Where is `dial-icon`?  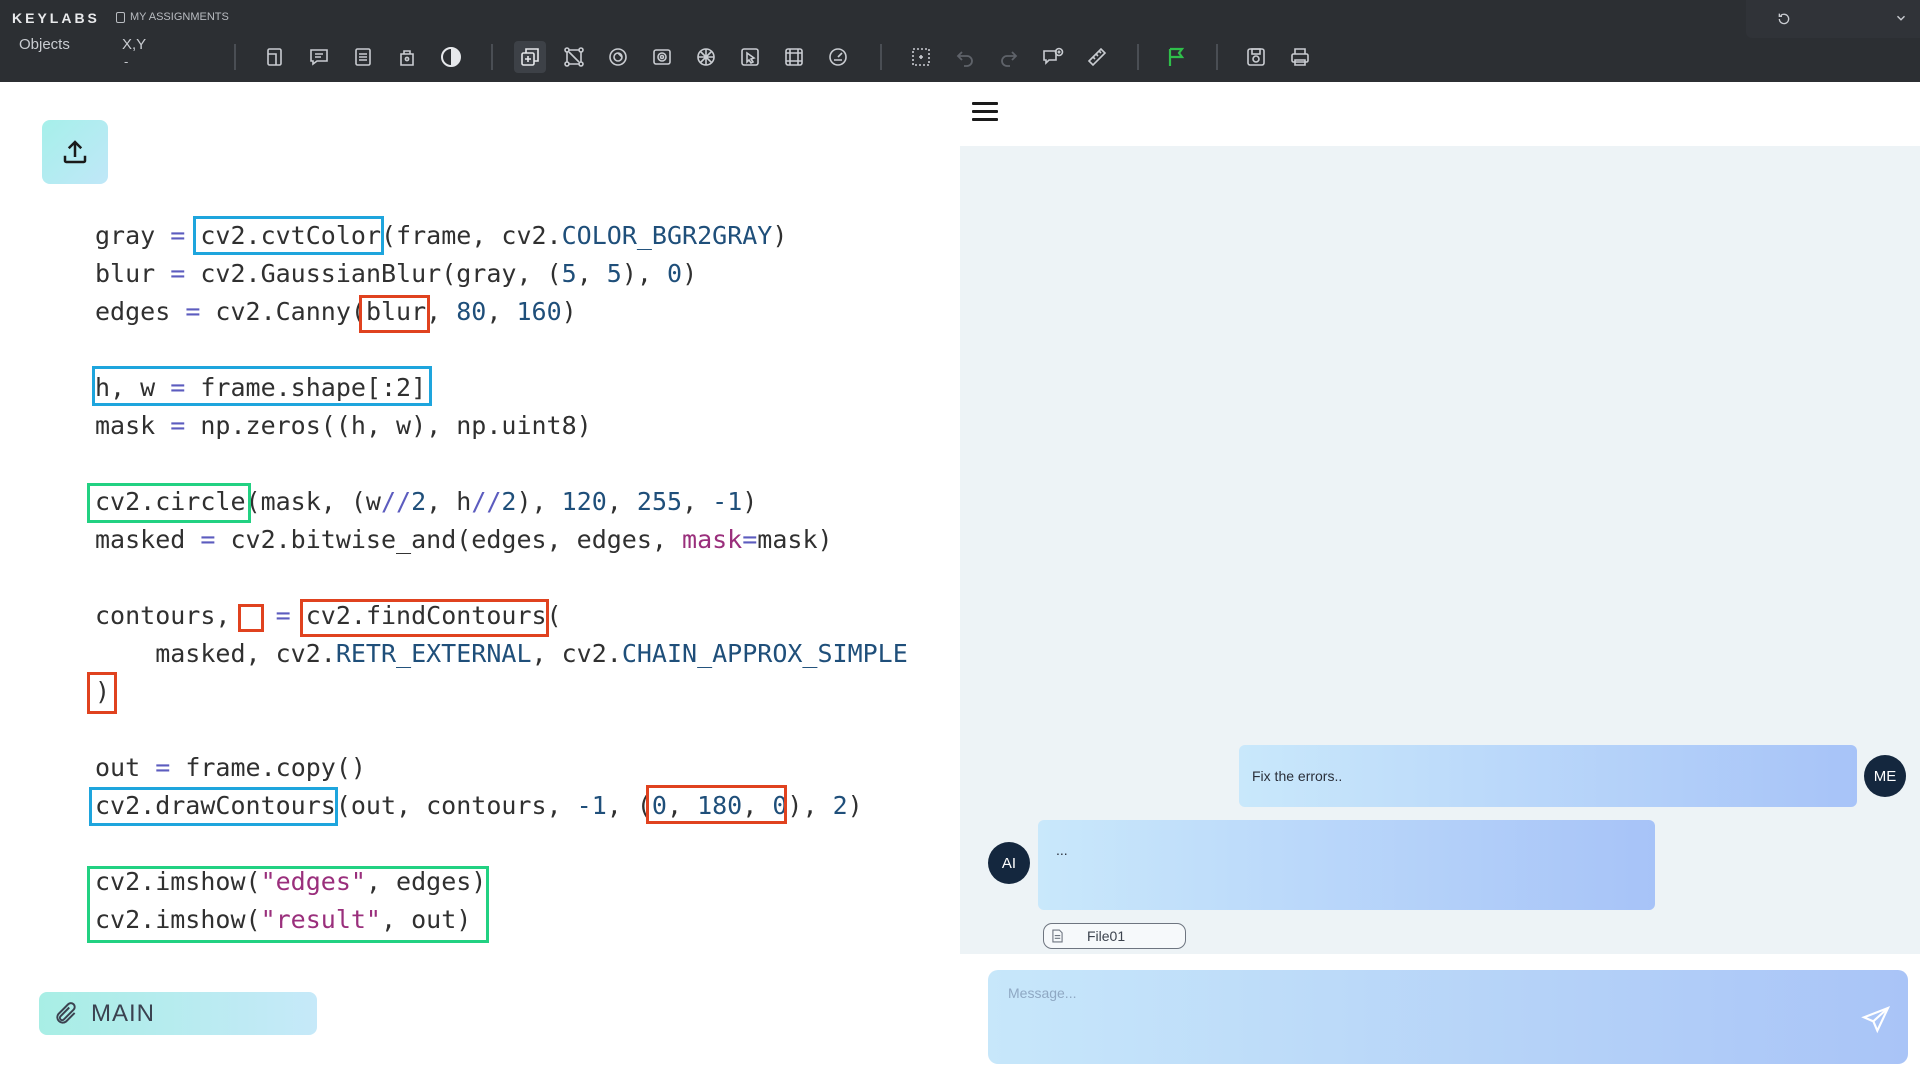
dial-icon is located at coordinates (838, 57).